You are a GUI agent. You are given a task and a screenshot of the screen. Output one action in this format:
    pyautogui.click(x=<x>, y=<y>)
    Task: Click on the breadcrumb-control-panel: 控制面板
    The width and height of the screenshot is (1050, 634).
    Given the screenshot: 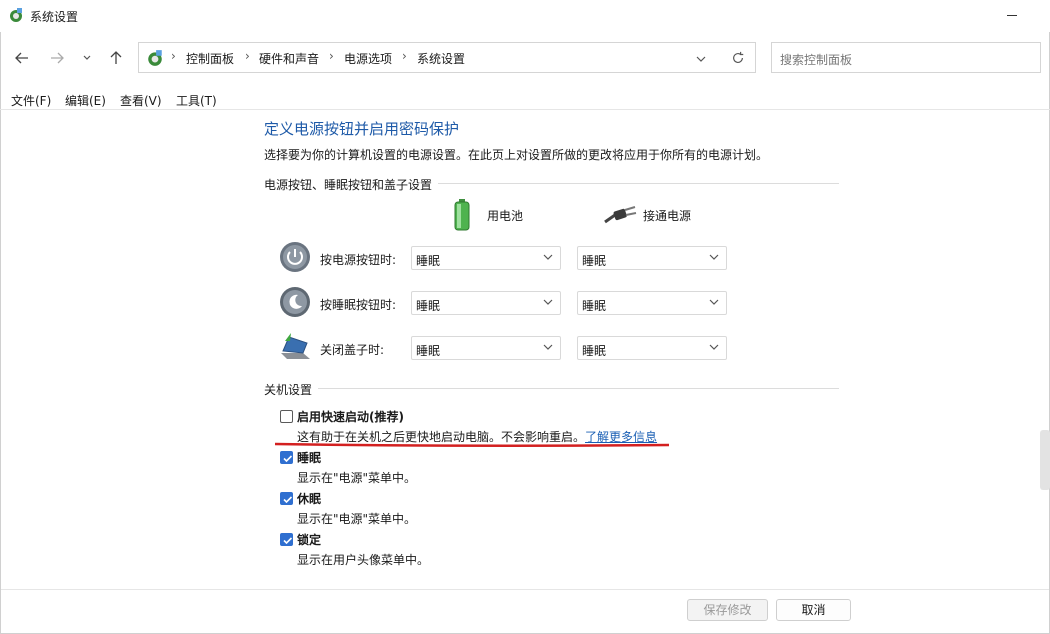 What is the action you would take?
    pyautogui.click(x=210, y=58)
    